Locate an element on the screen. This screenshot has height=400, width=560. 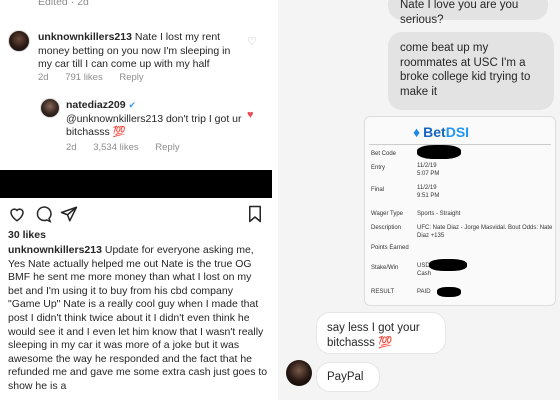
comment-meta: 2d 791 likes Reply is located at coordinates (98, 77).